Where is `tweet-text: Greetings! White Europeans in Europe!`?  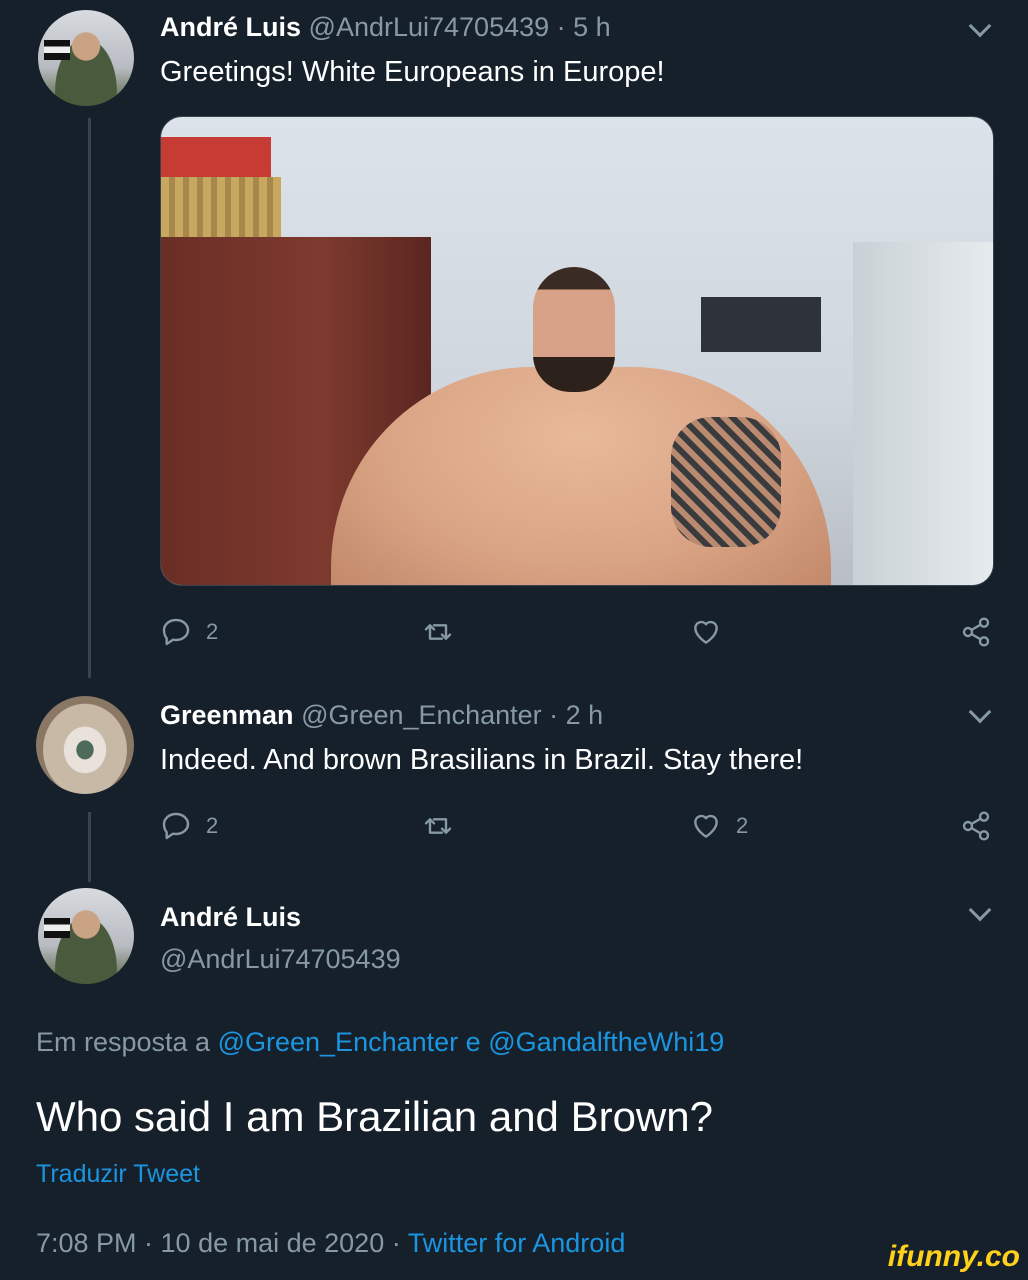 tweet-text: Greetings! White Europeans in Europe! is located at coordinates (412, 72).